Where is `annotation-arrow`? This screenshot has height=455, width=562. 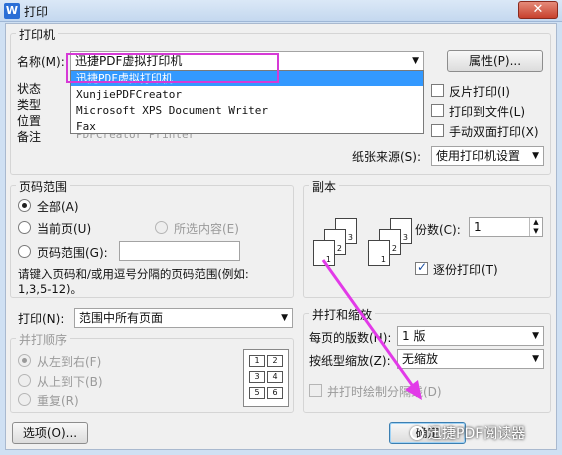
annotation-arrow is located at coordinates (371, 329).